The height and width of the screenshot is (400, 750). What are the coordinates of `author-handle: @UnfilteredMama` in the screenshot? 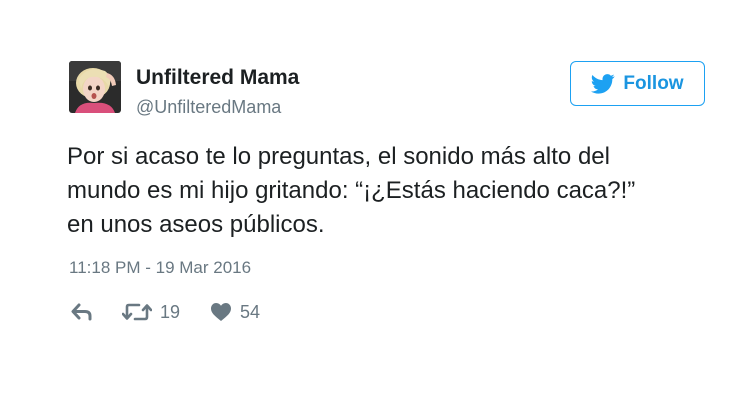 It's located at (208, 107).